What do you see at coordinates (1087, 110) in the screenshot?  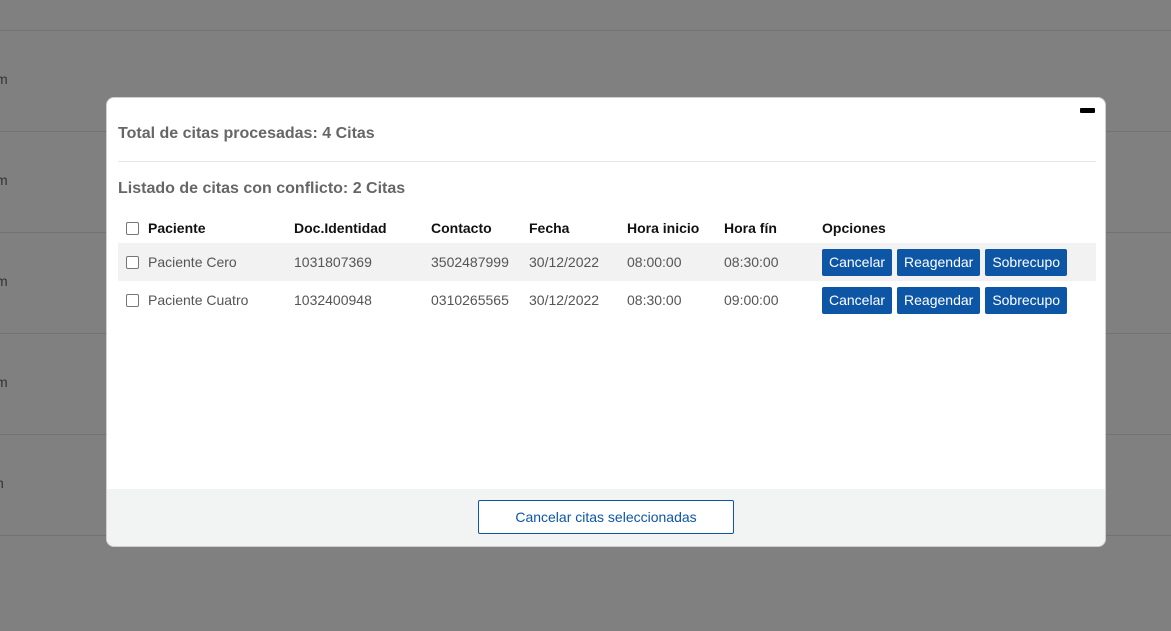 I see `minimize-icon` at bounding box center [1087, 110].